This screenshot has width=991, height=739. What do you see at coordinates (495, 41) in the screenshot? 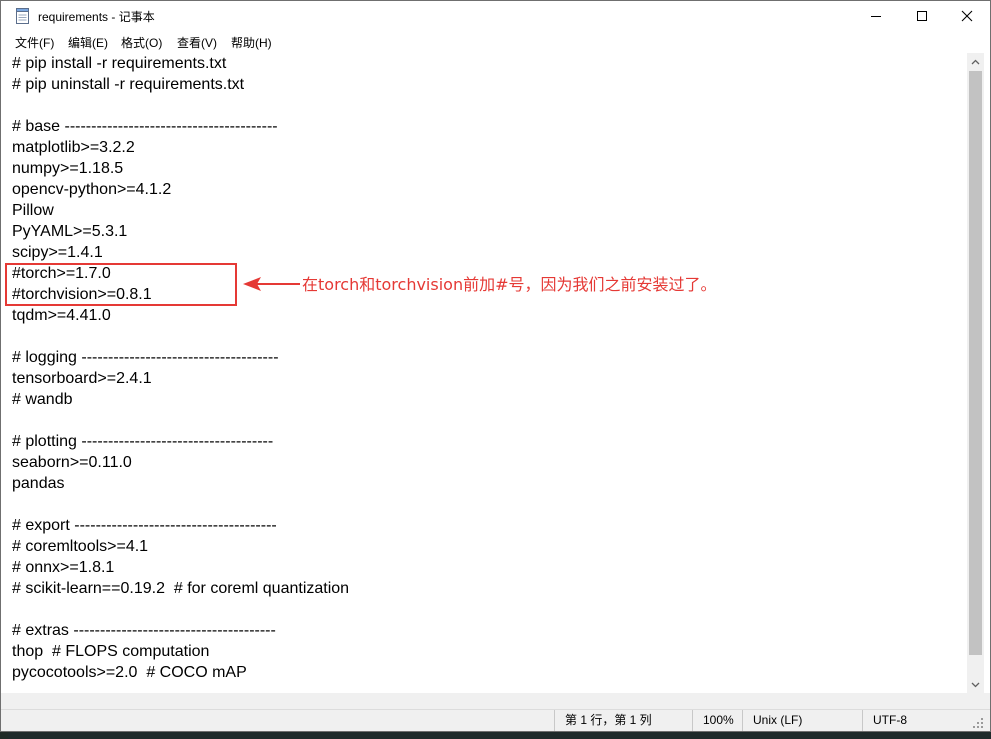
I see `menu-bar: 文件(F) 编辑(E) 格式(O) 查看(V) 帮助(H)` at bounding box center [495, 41].